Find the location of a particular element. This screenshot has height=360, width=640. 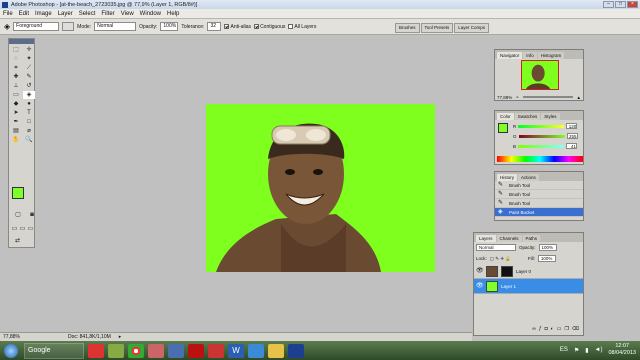

type-icon: T is located at coordinates (29, 113).